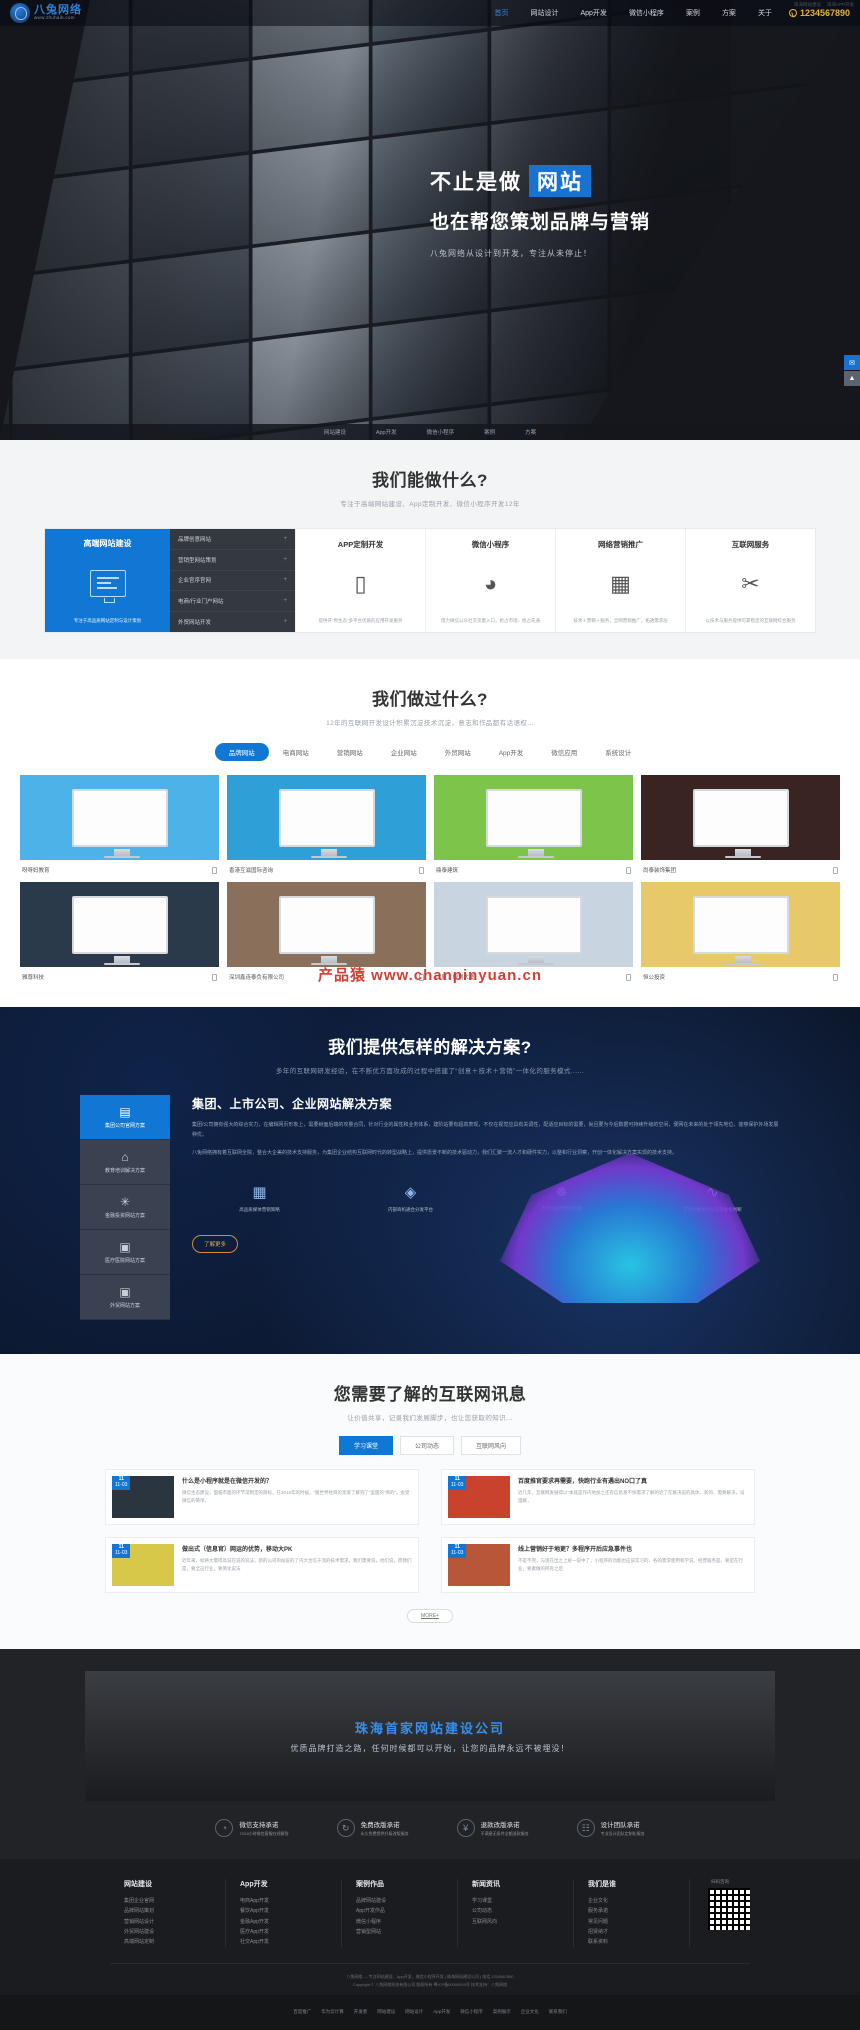 The width and height of the screenshot is (860, 2030). Describe the element at coordinates (530, 432) in the screenshot. I see `hero-thumb-4: 方案` at that location.